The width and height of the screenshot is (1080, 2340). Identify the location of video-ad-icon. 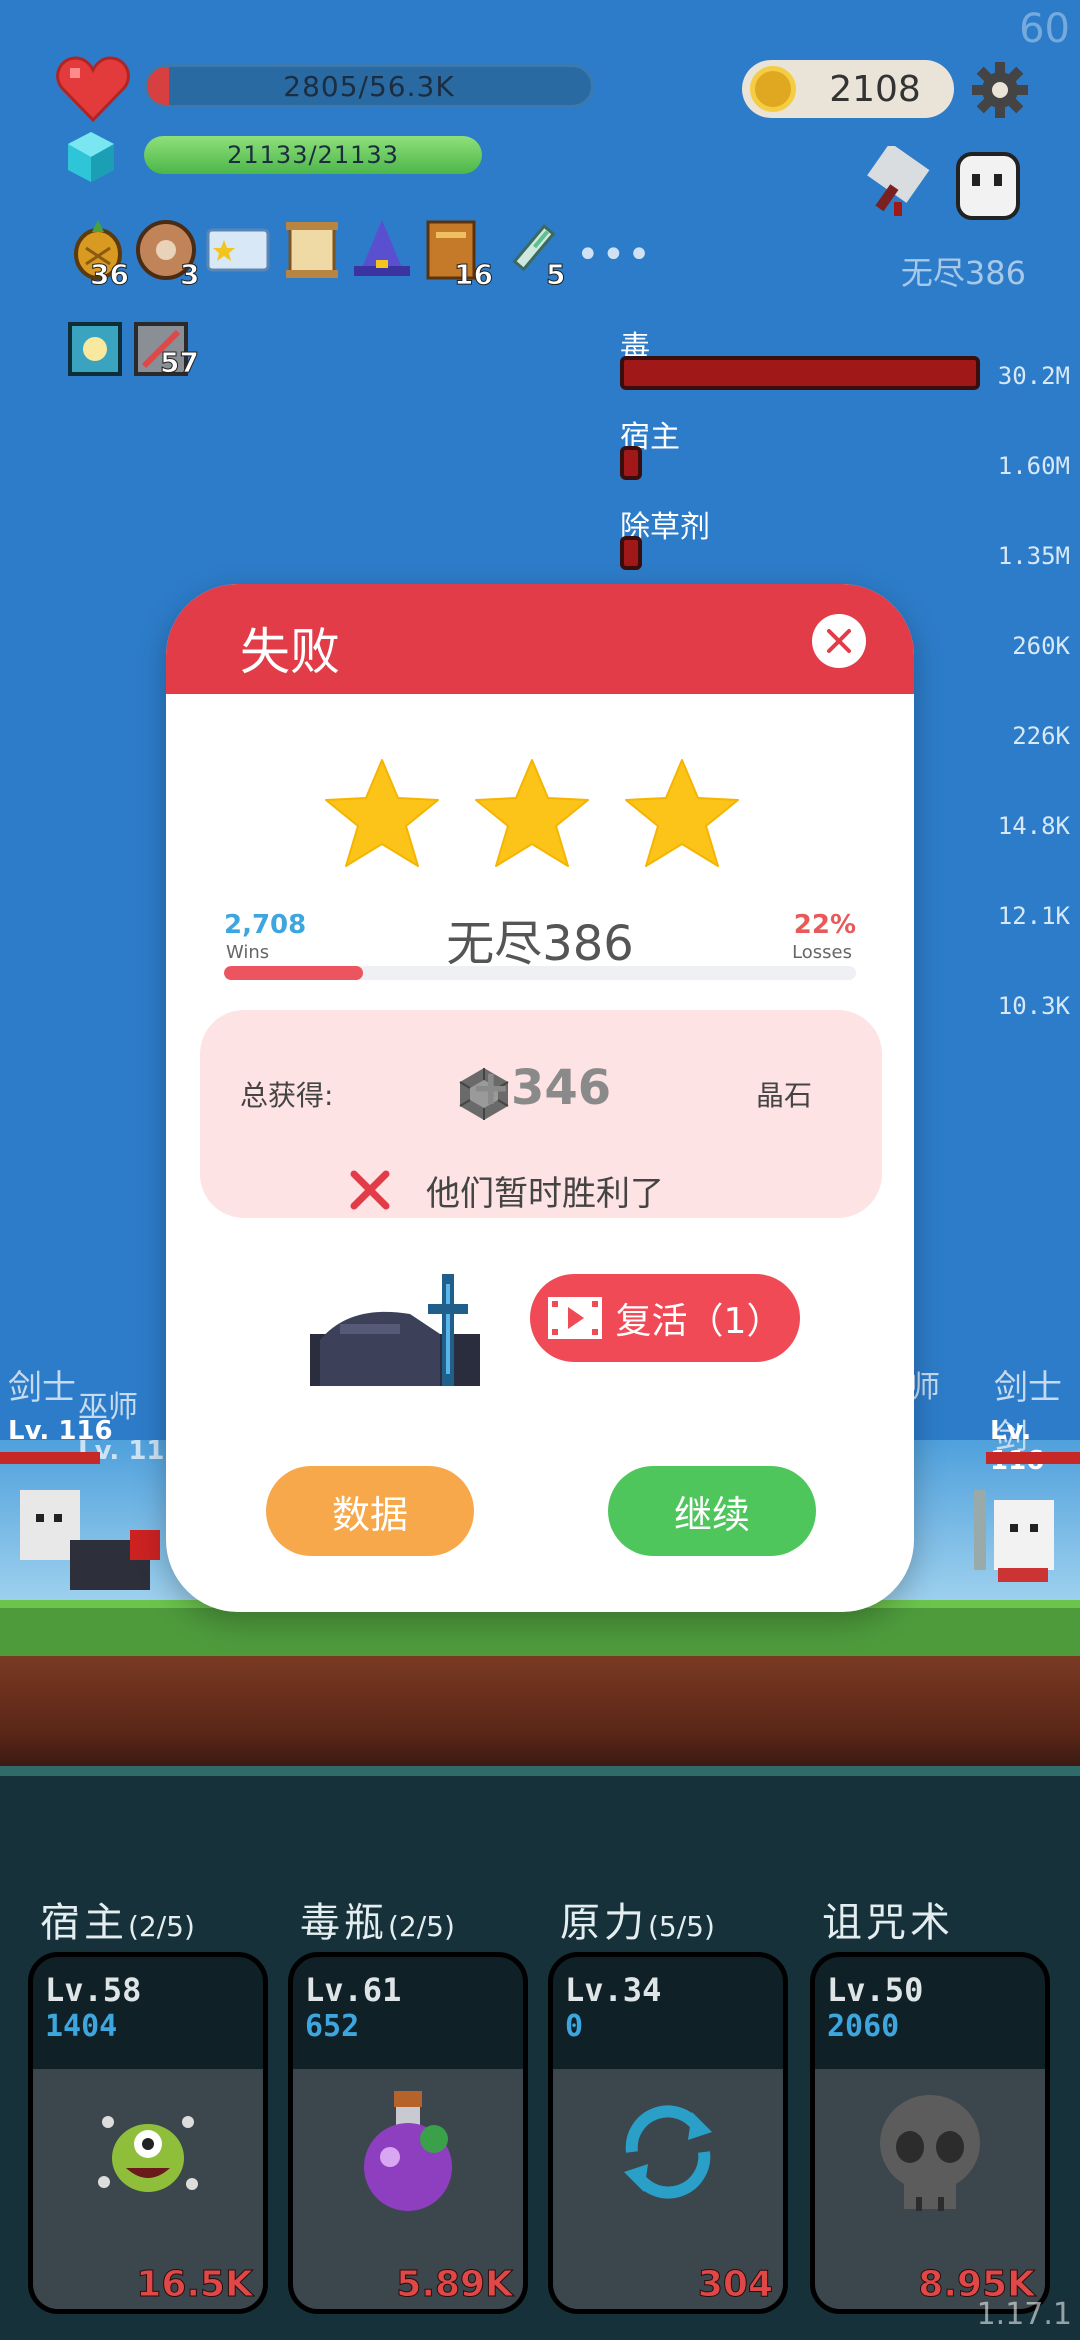
(574, 1318).